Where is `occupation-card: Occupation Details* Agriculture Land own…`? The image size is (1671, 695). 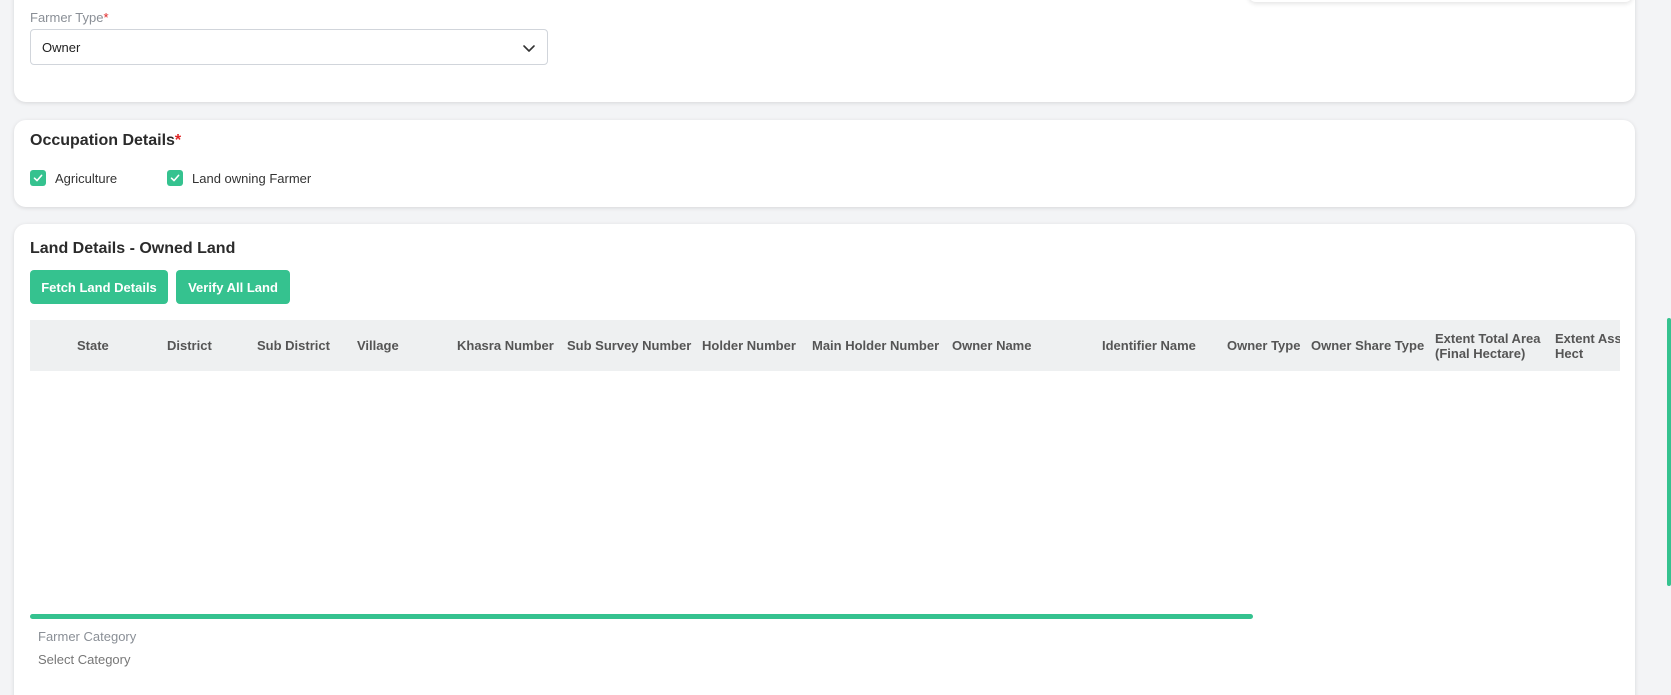 occupation-card: Occupation Details* Agriculture Land own… is located at coordinates (824, 163).